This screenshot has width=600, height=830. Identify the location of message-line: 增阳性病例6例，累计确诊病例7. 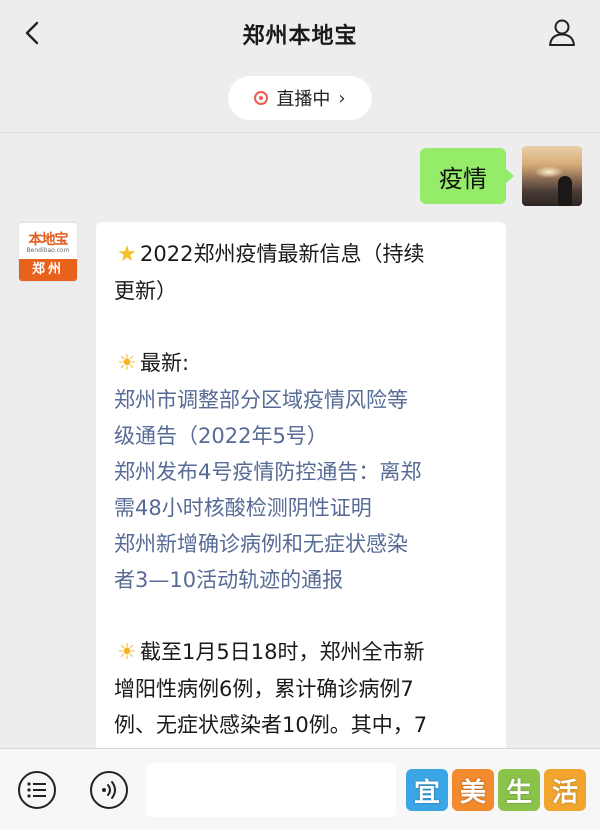
(303, 689).